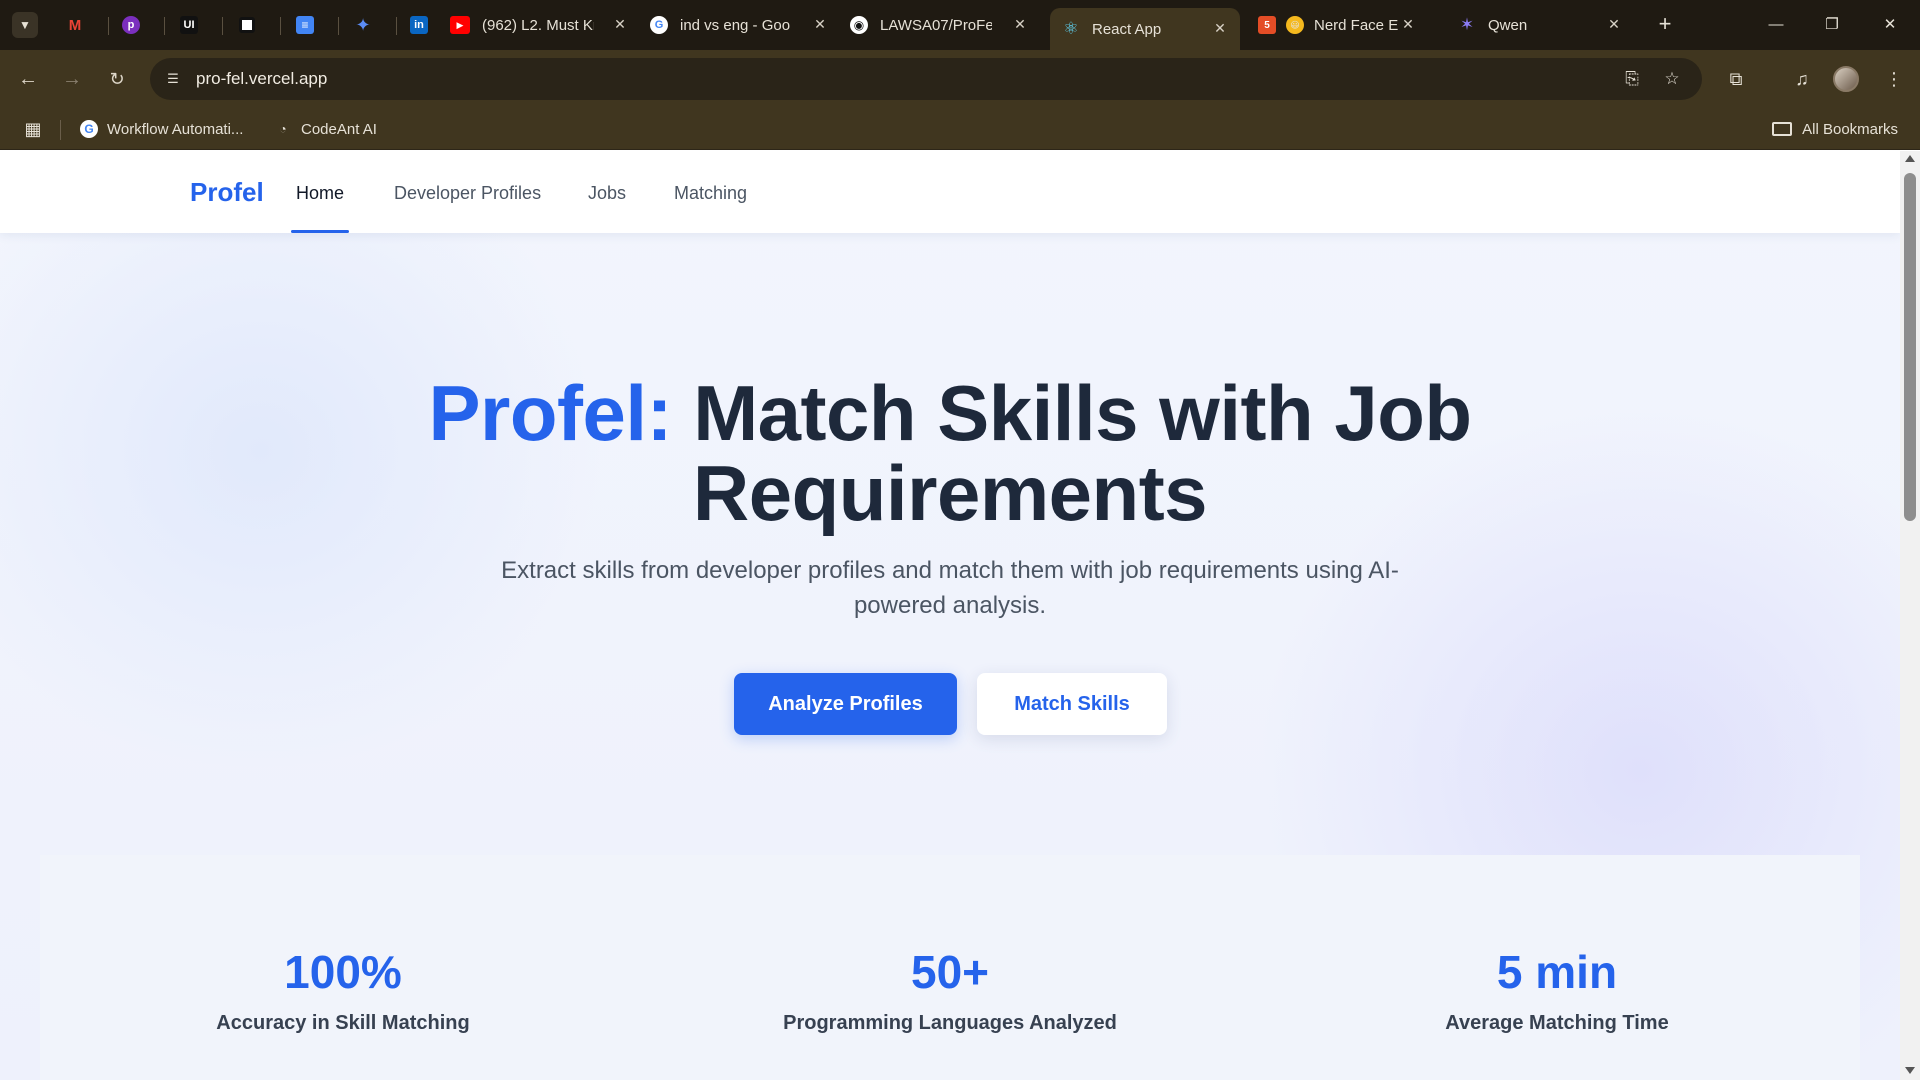 The width and height of the screenshot is (1920, 1080). Describe the element at coordinates (1295, 25) in the screenshot. I see `nerd-face-icon: 😃` at that location.